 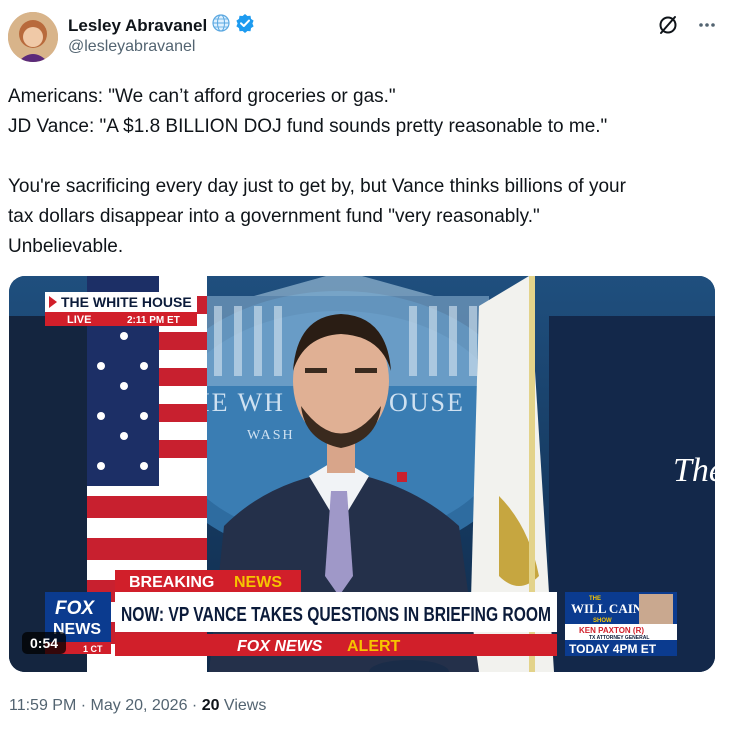 What do you see at coordinates (374, 646) in the screenshot?
I see `alert-label: ALERT` at bounding box center [374, 646].